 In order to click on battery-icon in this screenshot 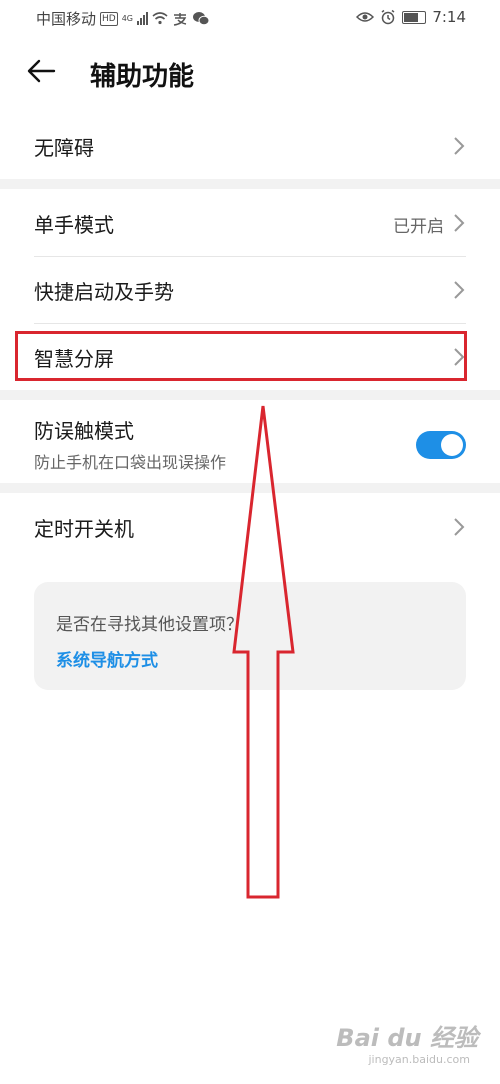, I will do `click(414, 17)`.